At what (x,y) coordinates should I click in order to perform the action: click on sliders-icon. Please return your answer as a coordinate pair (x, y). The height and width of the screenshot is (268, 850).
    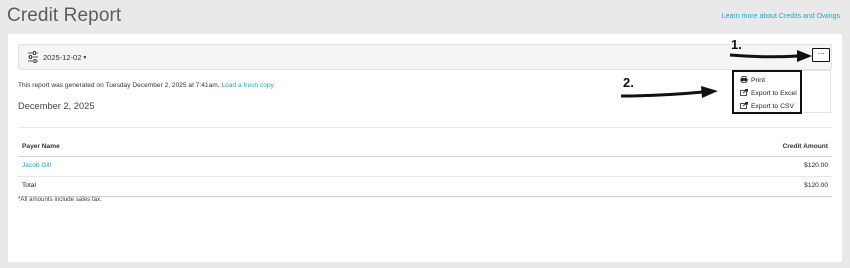
    Looking at the image, I should click on (33, 57).